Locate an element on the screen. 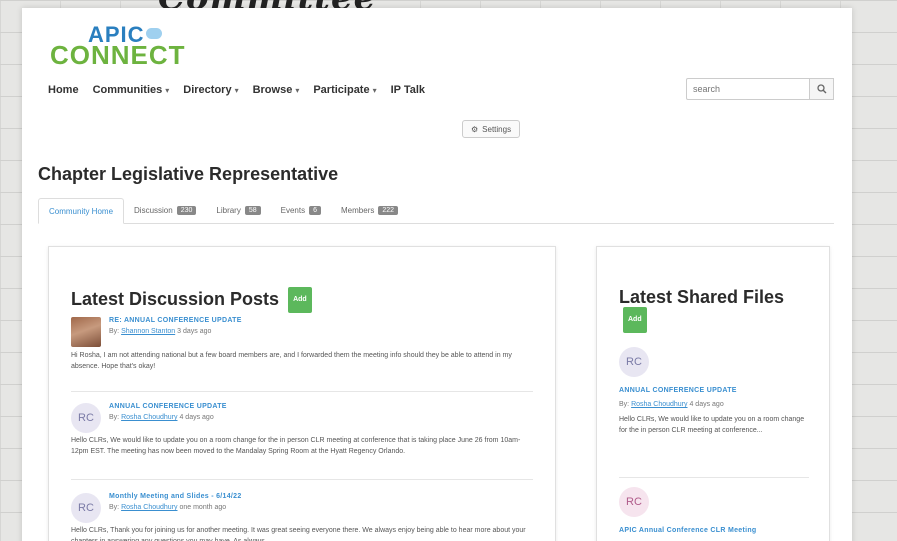 The width and height of the screenshot is (897, 541). add-discussion-button: Add is located at coordinates (300, 300).